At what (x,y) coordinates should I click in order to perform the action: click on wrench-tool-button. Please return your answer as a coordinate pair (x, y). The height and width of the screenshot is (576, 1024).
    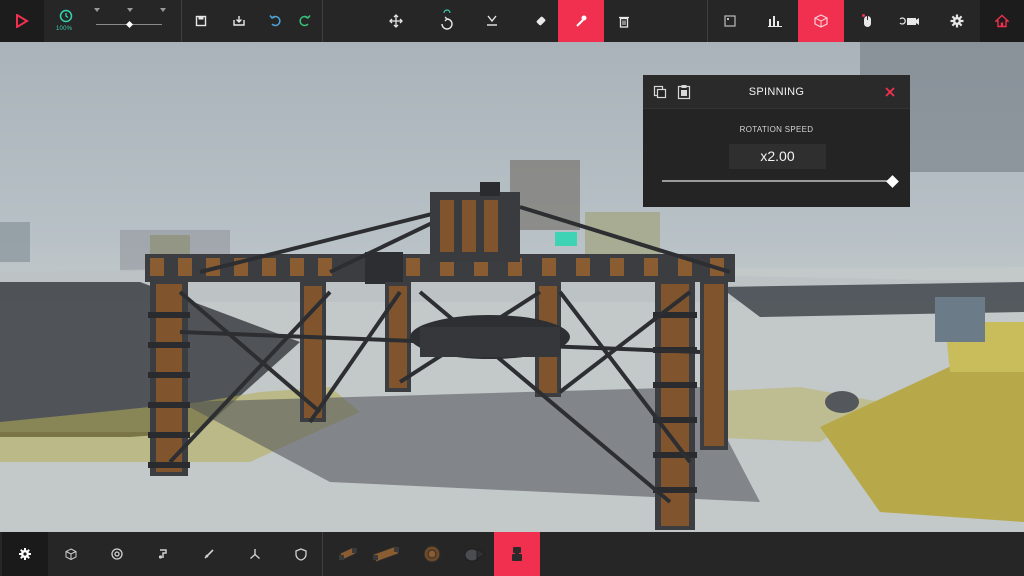
    Looking at the image, I should click on (581, 21).